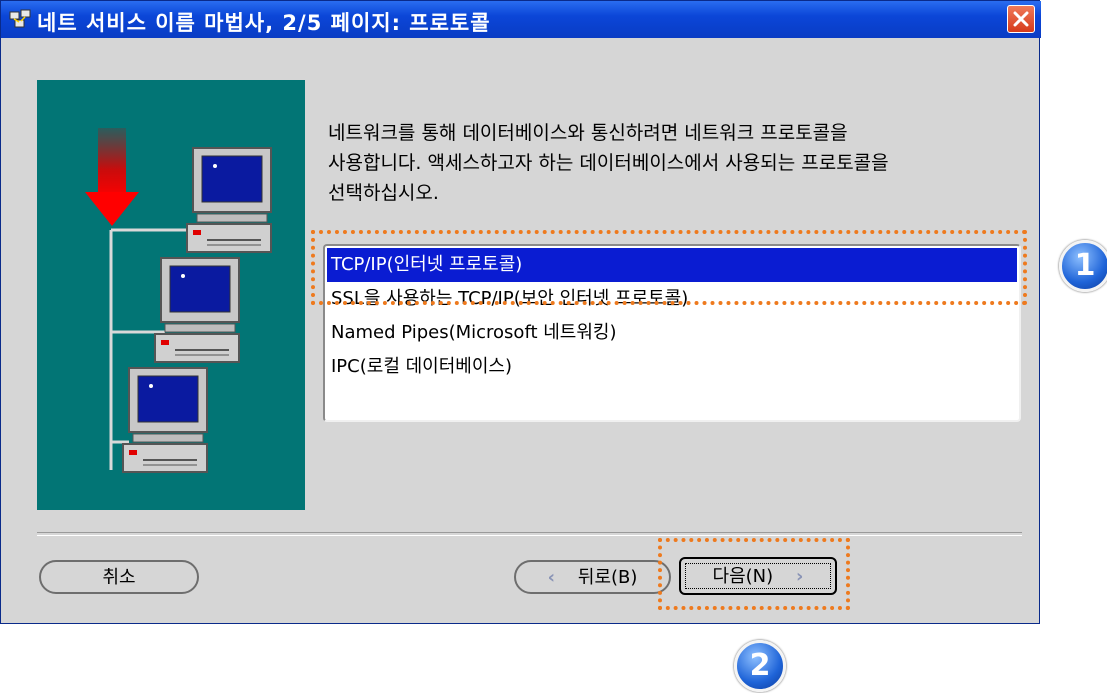 This screenshot has width=1107, height=693. What do you see at coordinates (20, 18) in the screenshot?
I see `wizard-app-icon` at bounding box center [20, 18].